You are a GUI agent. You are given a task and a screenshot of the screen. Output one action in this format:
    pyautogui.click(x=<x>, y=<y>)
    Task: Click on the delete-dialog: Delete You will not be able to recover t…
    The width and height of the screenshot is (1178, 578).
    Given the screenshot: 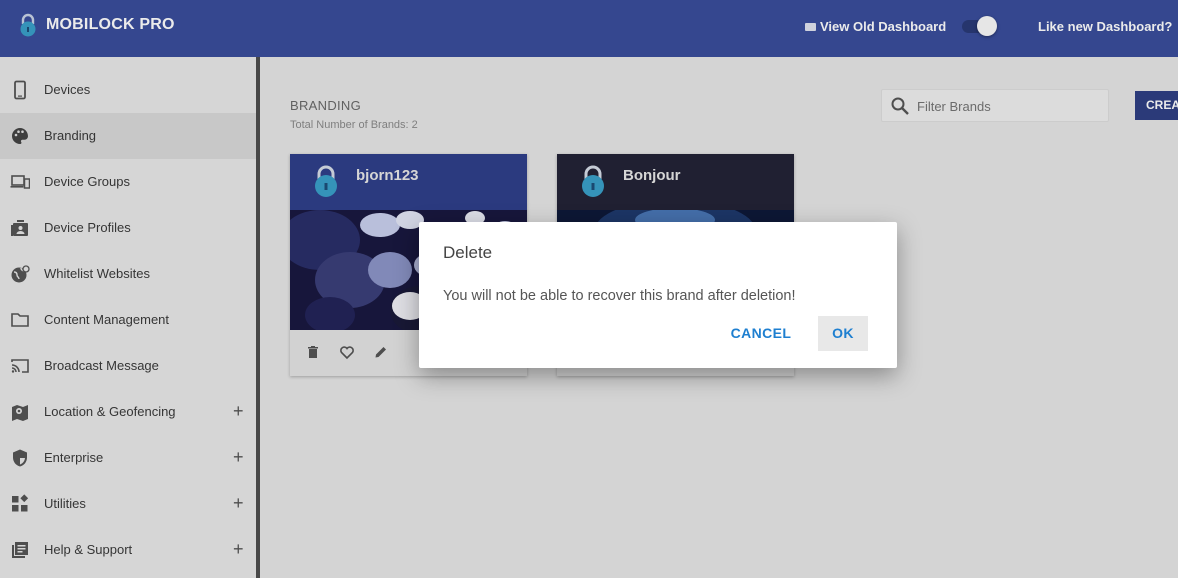 What is the action you would take?
    pyautogui.click(x=658, y=295)
    